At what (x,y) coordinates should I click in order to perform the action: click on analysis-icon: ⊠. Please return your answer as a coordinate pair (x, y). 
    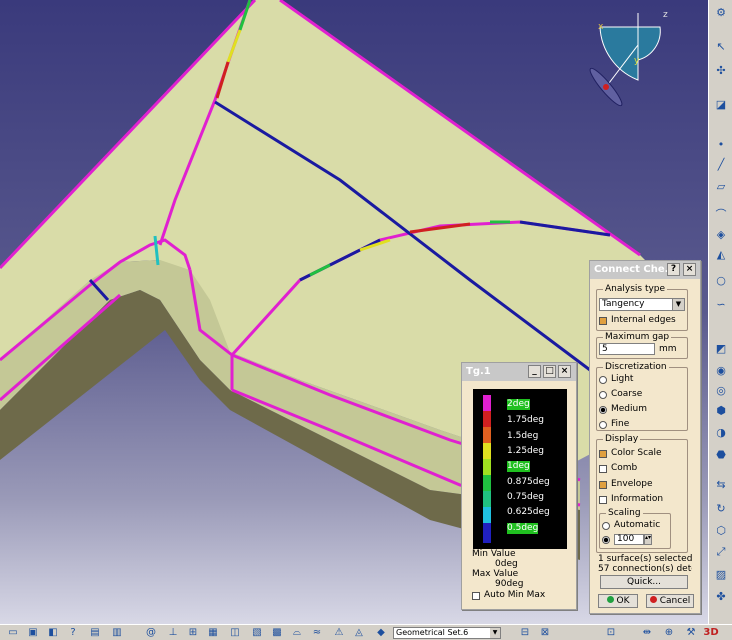
    Looking at the image, I should click on (545, 632).